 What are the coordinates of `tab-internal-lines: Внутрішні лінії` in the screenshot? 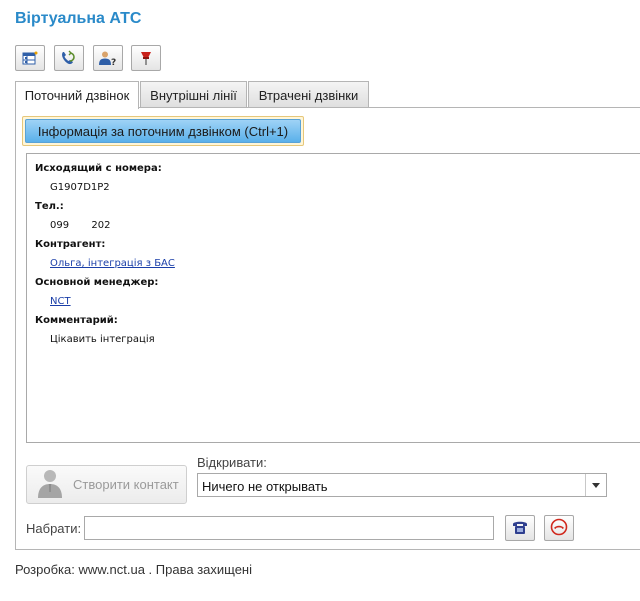 It's located at (193, 94).